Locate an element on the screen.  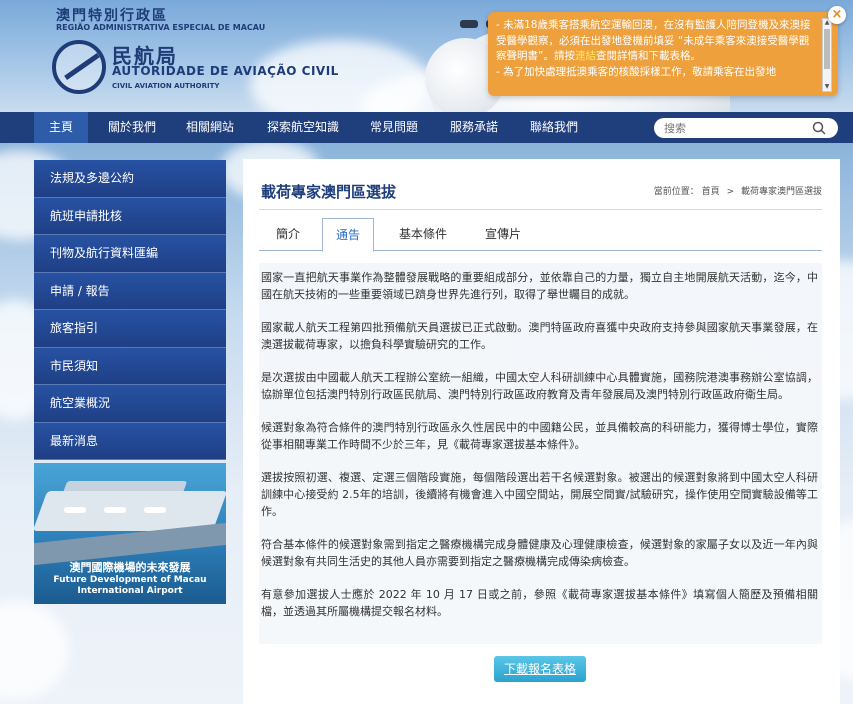
sidebar-item-applications: 申請 / 報告 is located at coordinates (130, 291).